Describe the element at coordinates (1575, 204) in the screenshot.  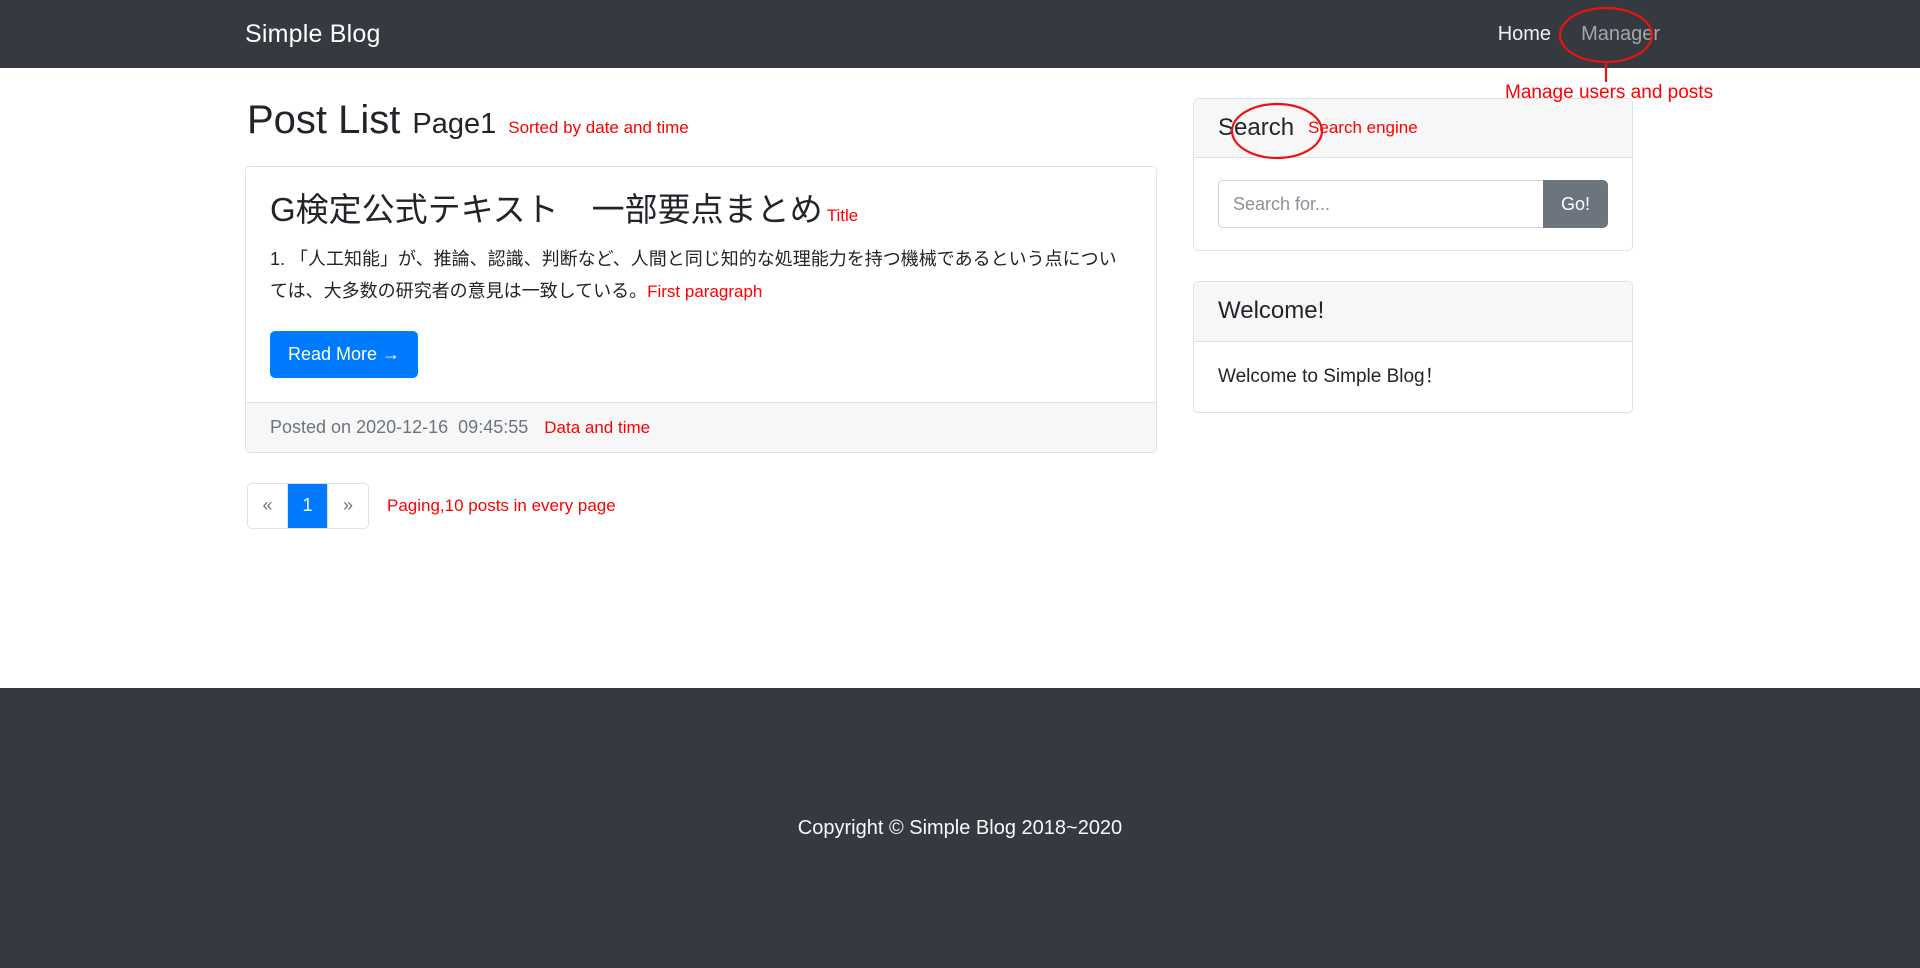
I see `search-go-button: Go!` at that location.